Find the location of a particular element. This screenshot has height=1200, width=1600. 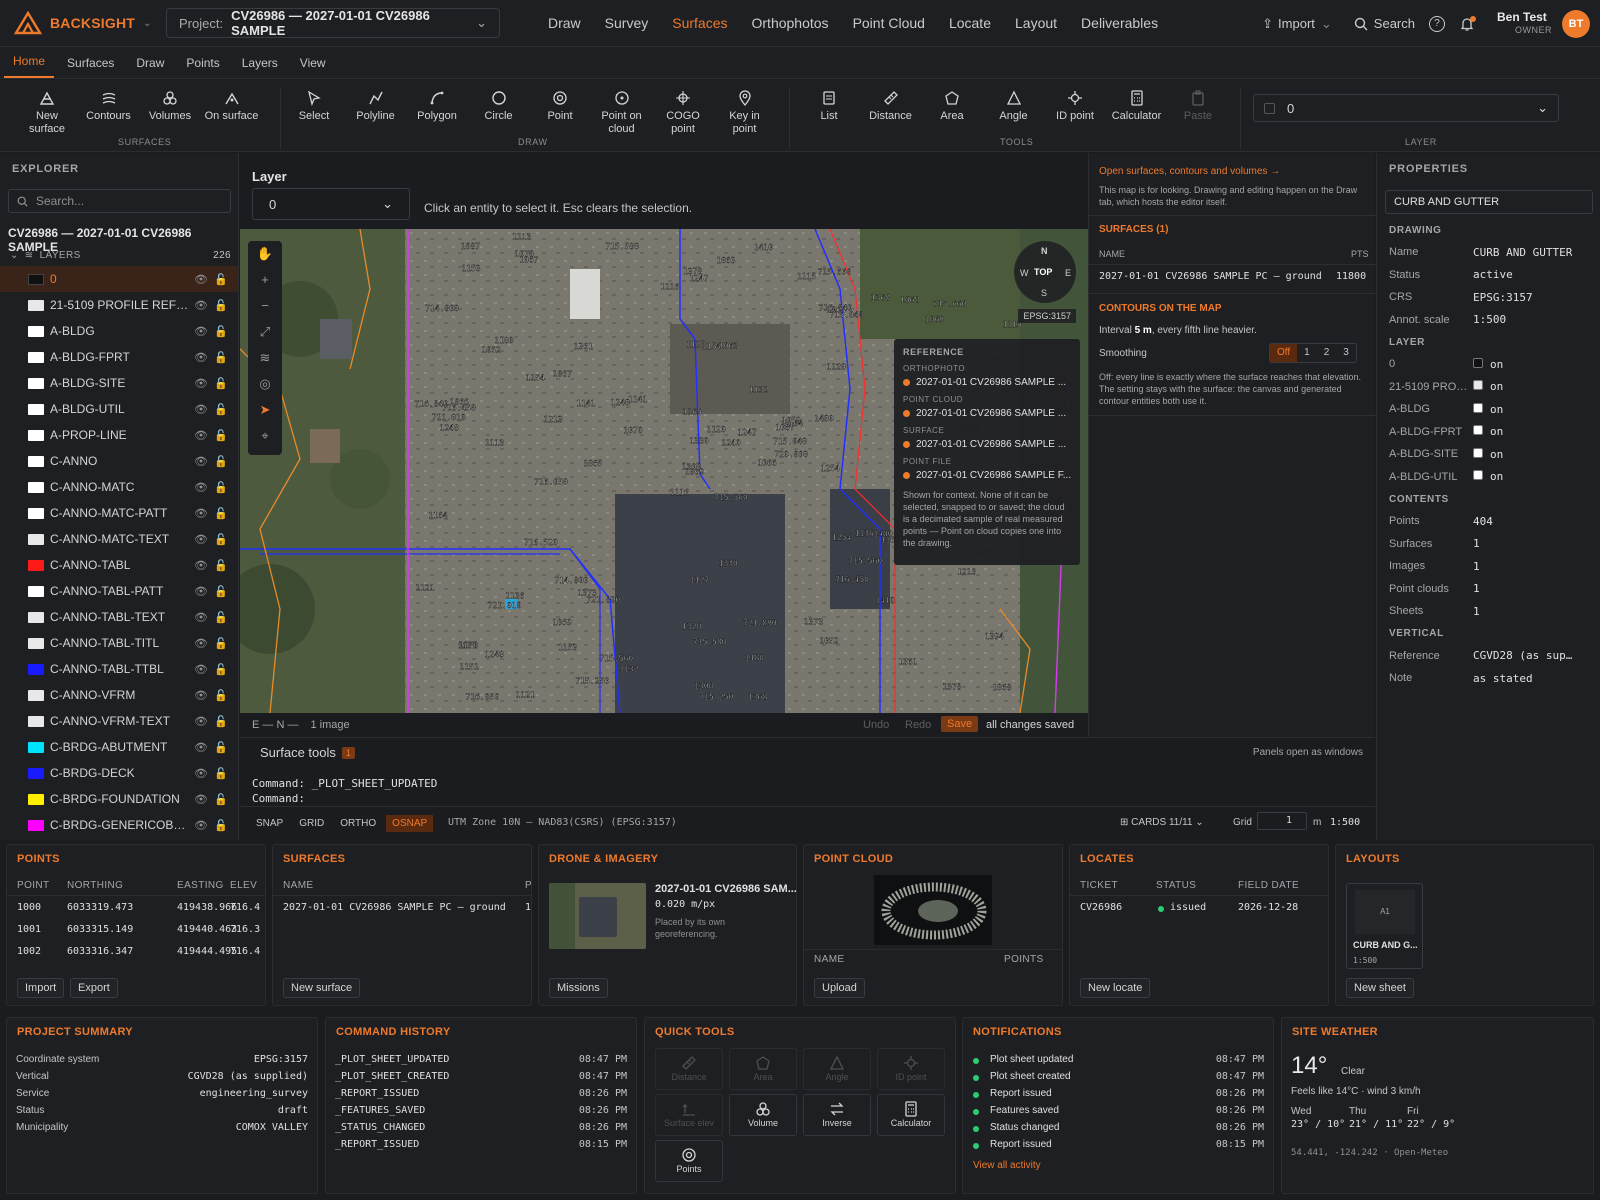

quick-tool-inverse: Inverse is located at coordinates (837, 1115).